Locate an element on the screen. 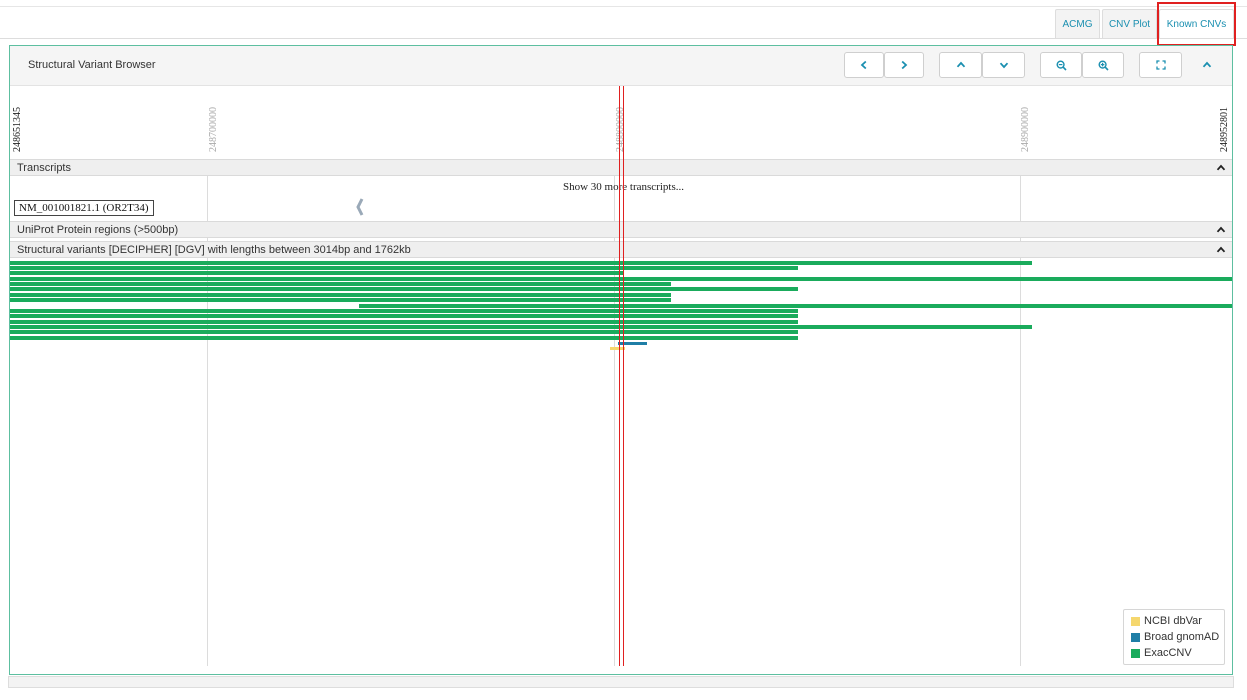  collapse-icon is located at coordinates (1207, 64).